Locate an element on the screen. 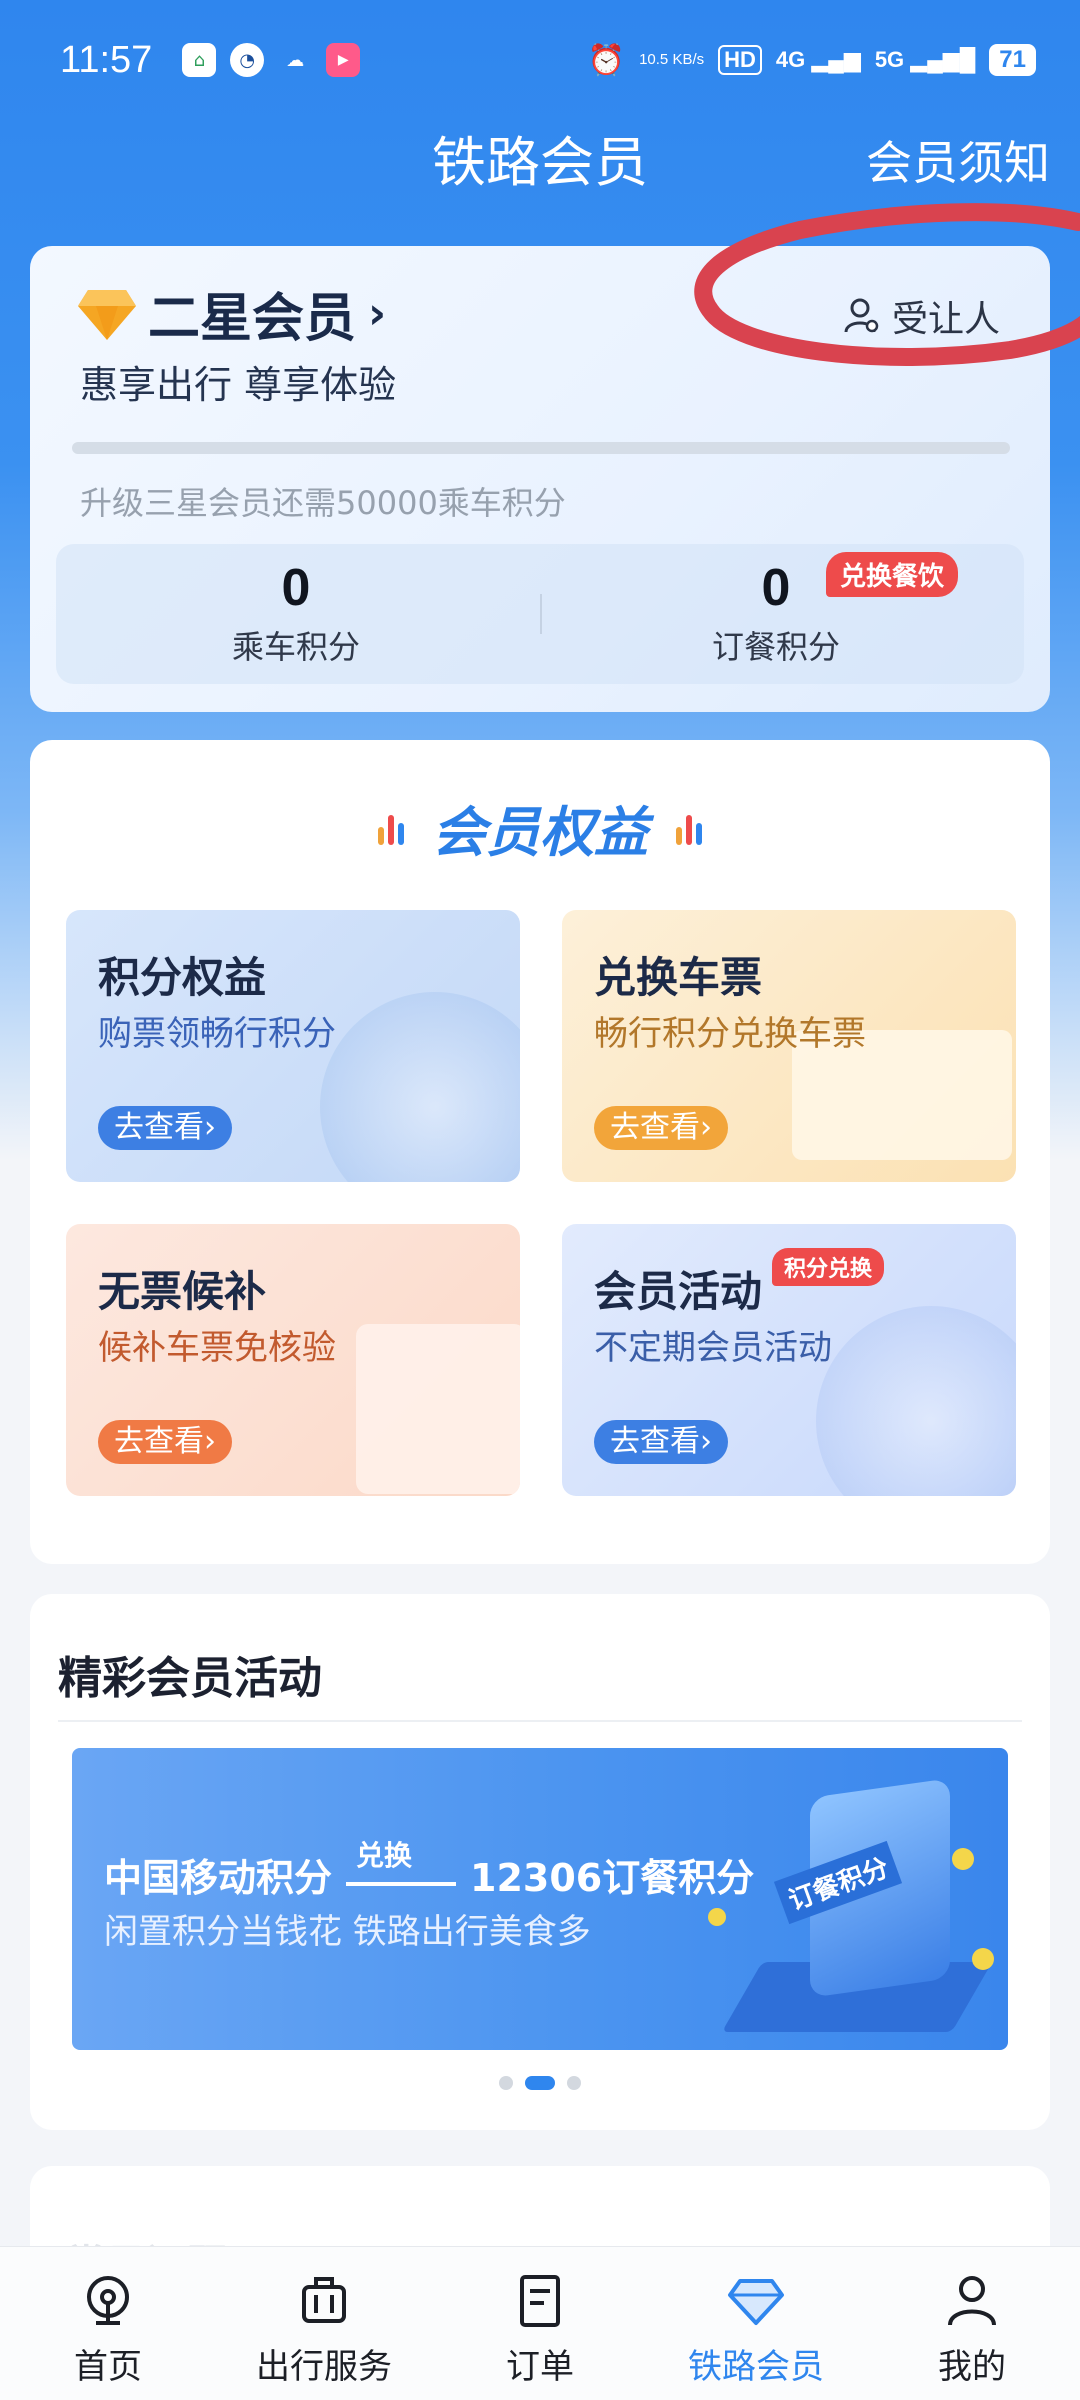 Image resolution: width=1080 pixels, height=2400 pixels. tile-title: 无票候补 is located at coordinates (182, 1291).